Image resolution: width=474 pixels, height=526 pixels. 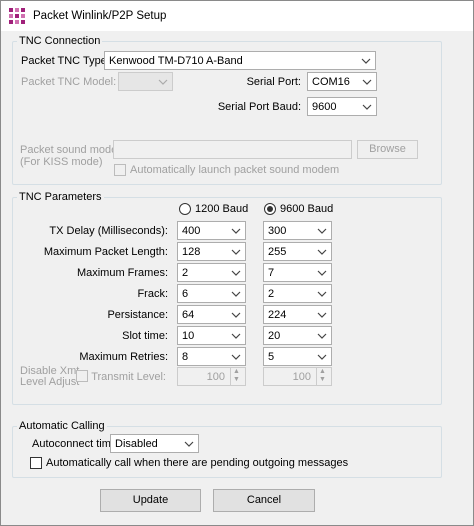 What do you see at coordinates (297, 356) in the screenshot?
I see `param-select-v9600: 5` at bounding box center [297, 356].